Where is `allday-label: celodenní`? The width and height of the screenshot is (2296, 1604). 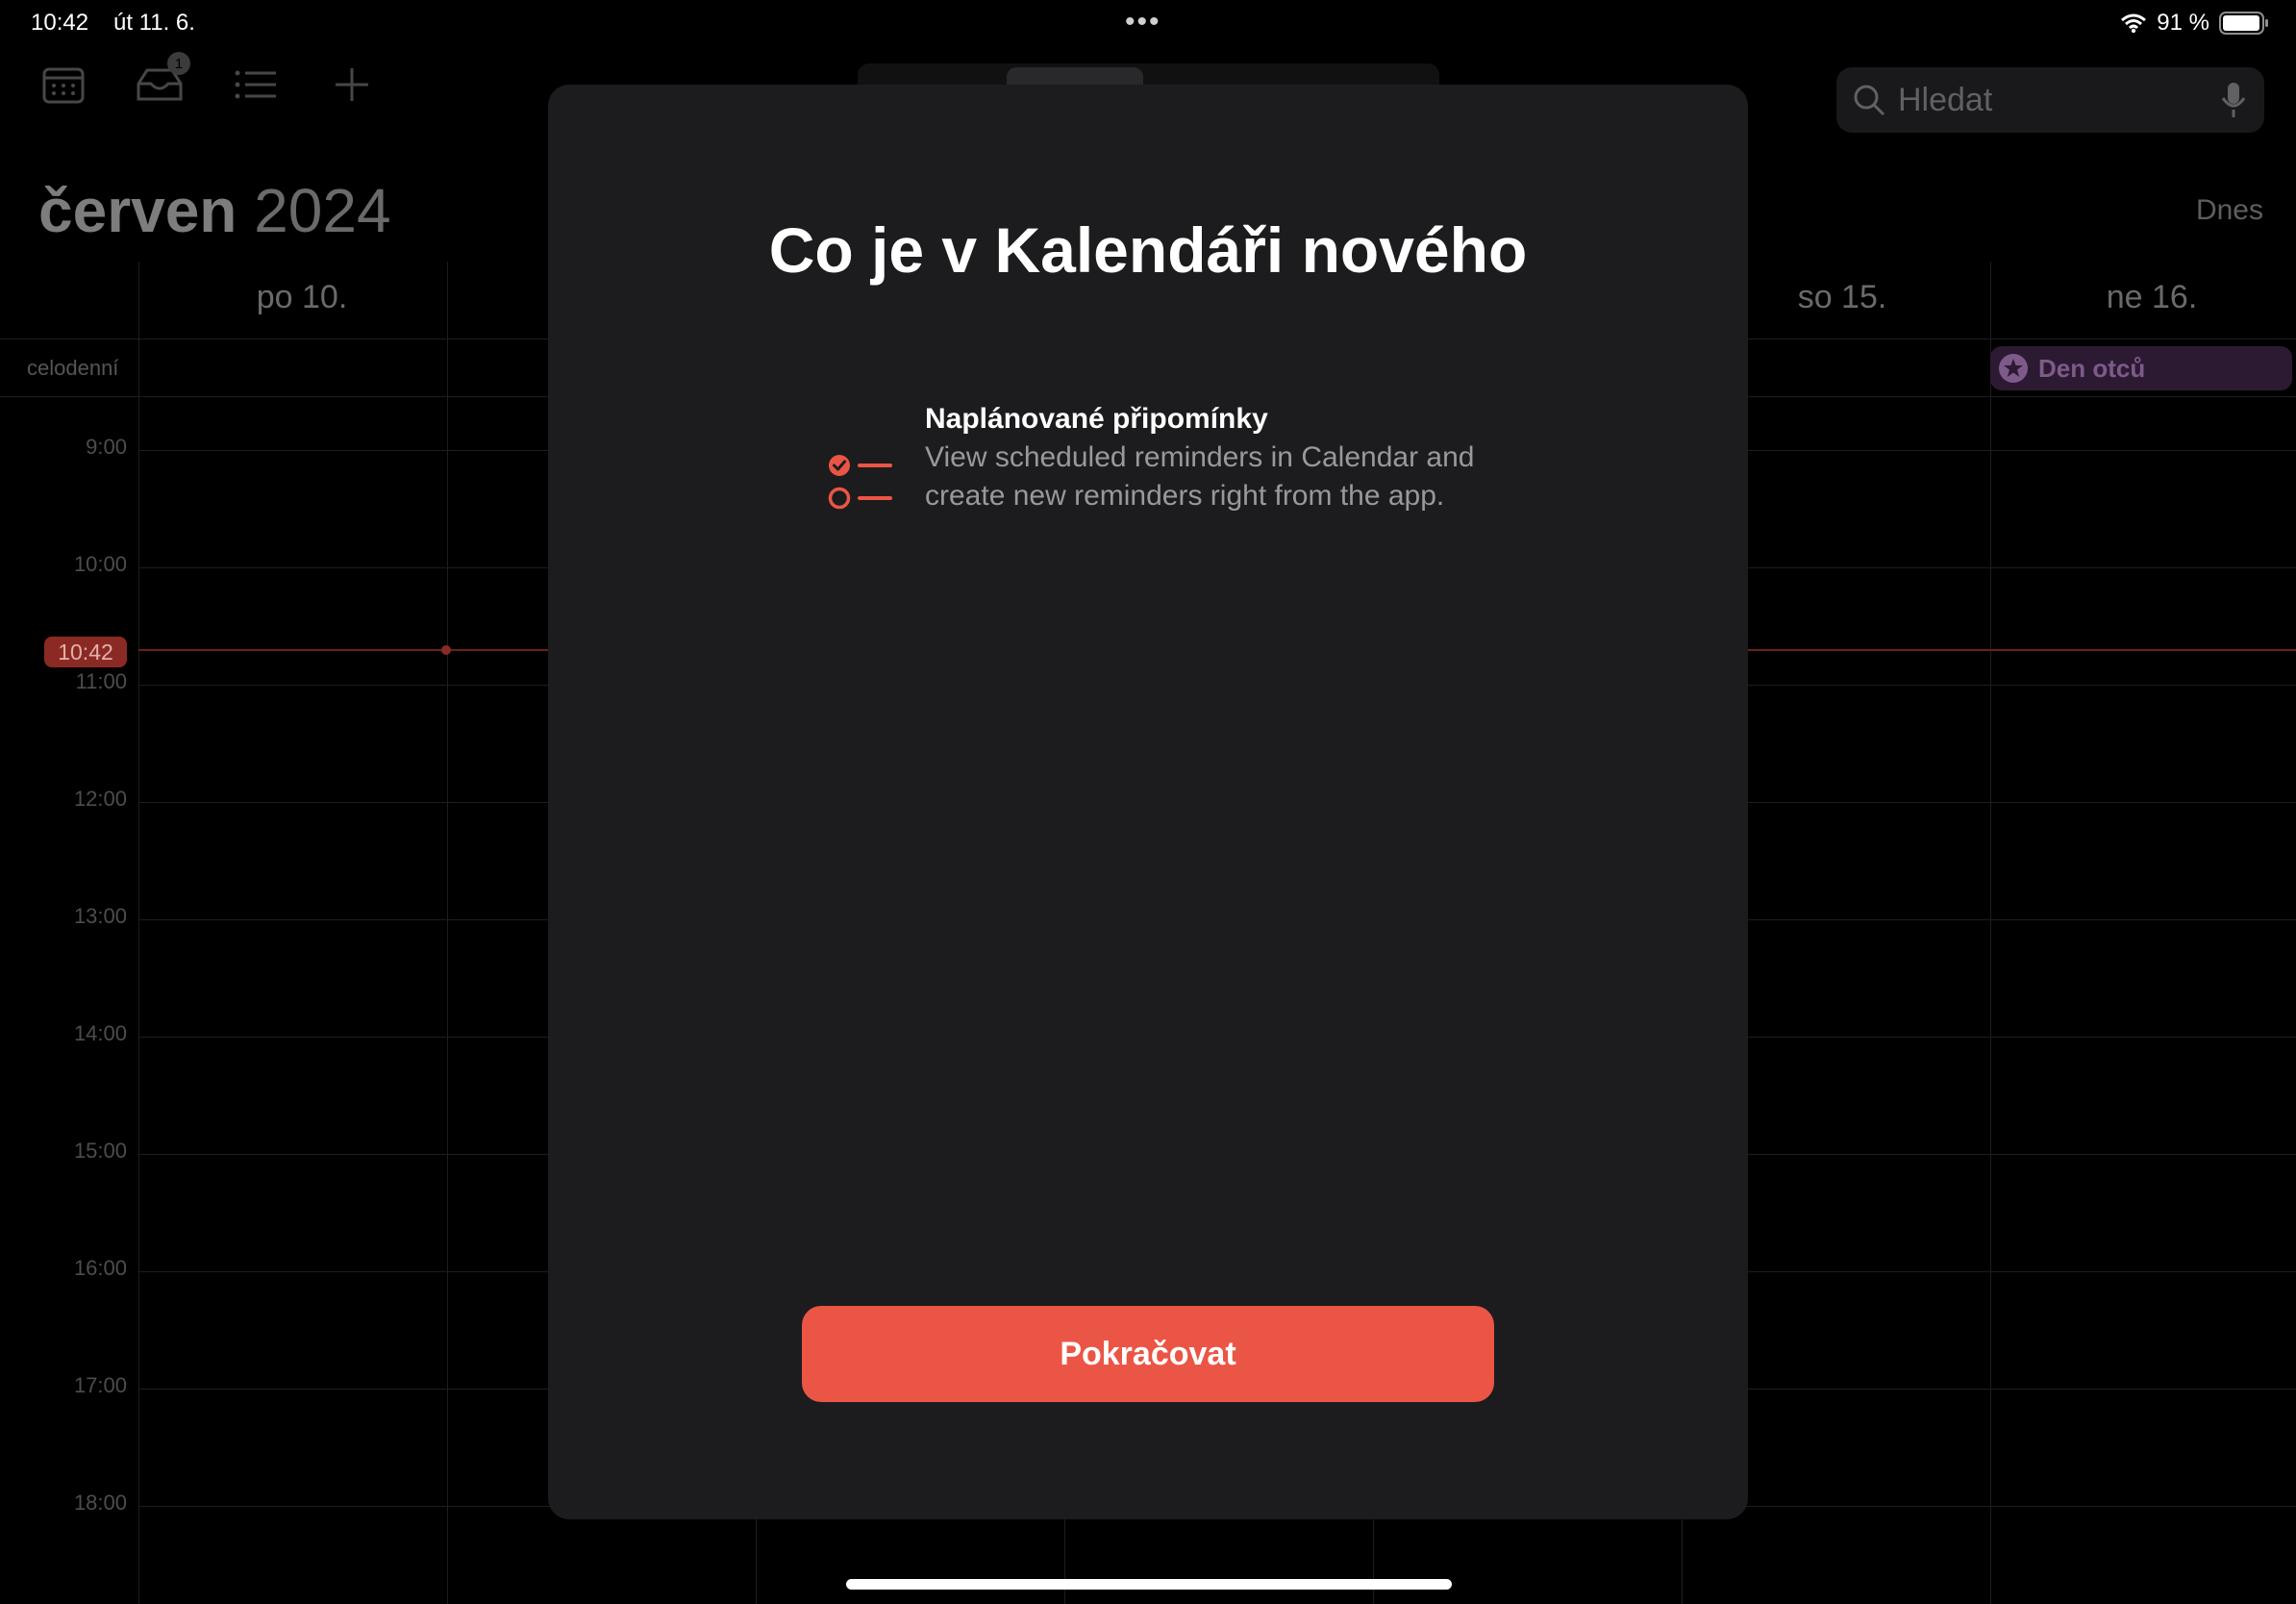 allday-label: celodenní is located at coordinates (73, 368).